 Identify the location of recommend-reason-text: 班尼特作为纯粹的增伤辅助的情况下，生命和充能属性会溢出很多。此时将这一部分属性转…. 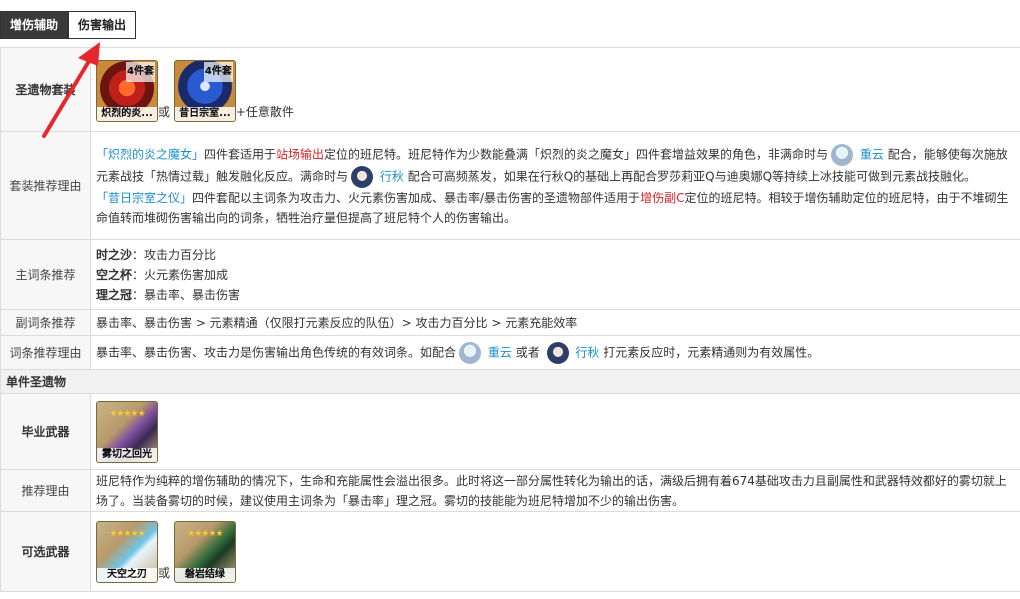
(555, 490).